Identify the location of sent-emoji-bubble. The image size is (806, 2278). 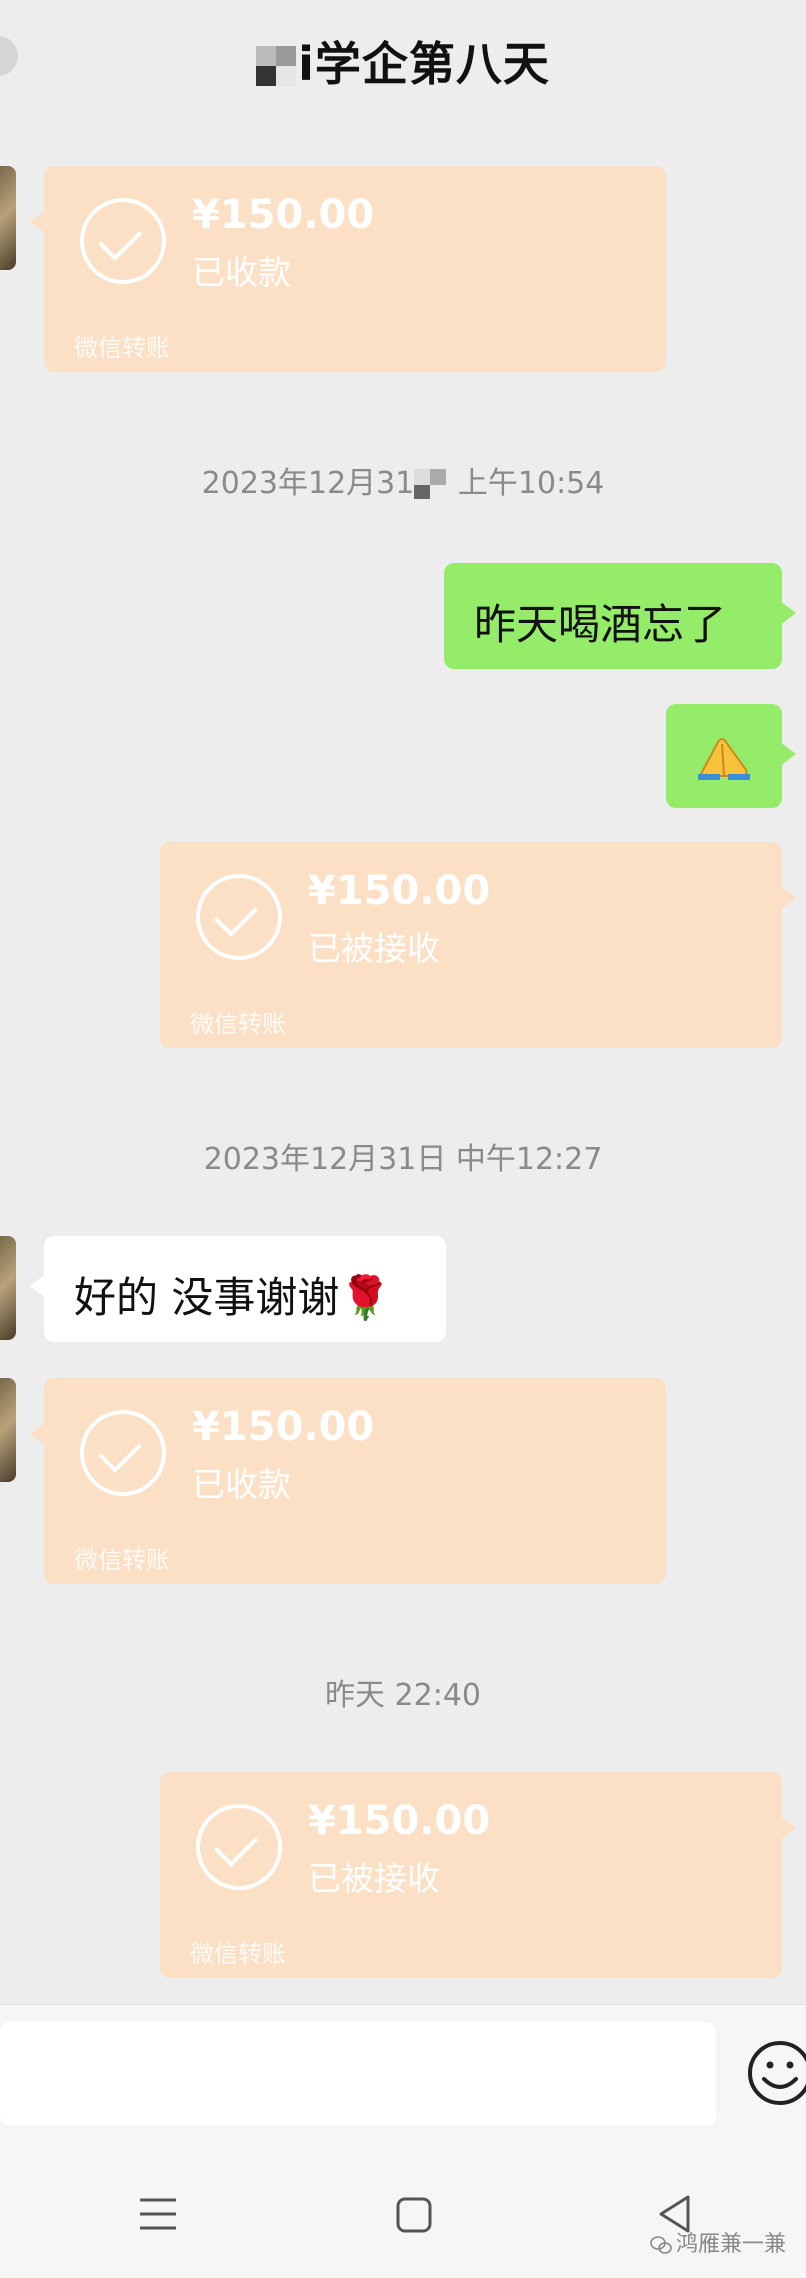
(731, 756).